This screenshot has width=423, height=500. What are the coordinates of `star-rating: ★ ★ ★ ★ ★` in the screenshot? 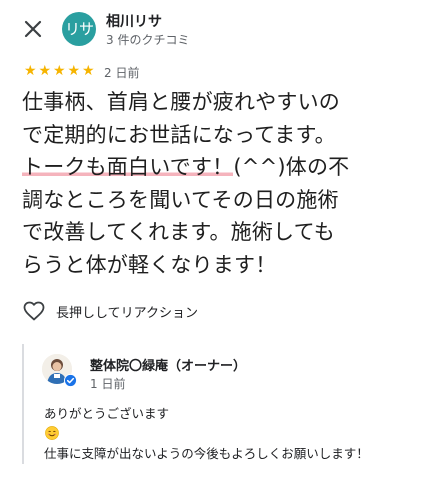 It's located at (60, 71).